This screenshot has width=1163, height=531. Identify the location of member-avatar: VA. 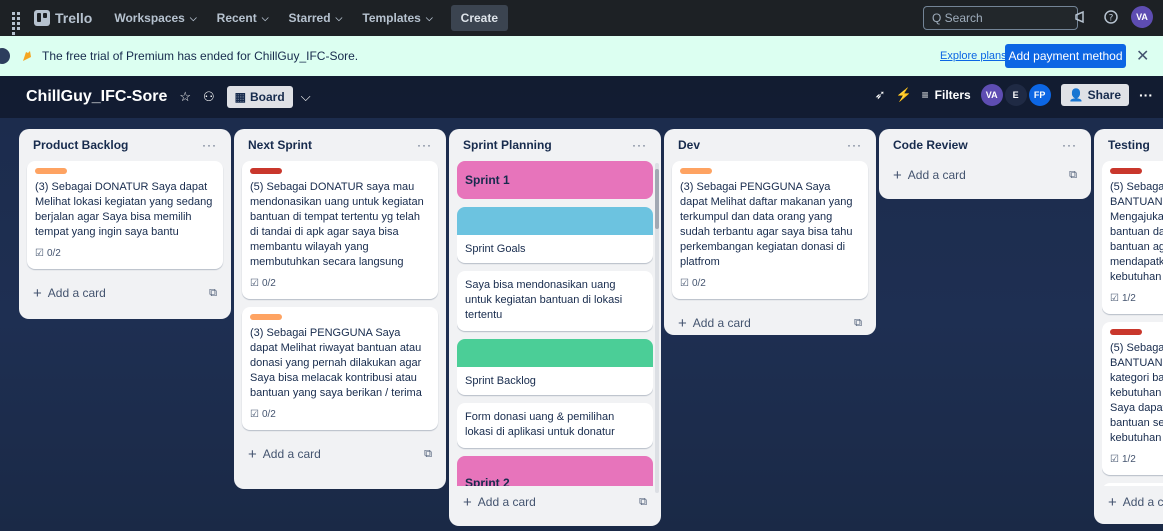
(991, 95).